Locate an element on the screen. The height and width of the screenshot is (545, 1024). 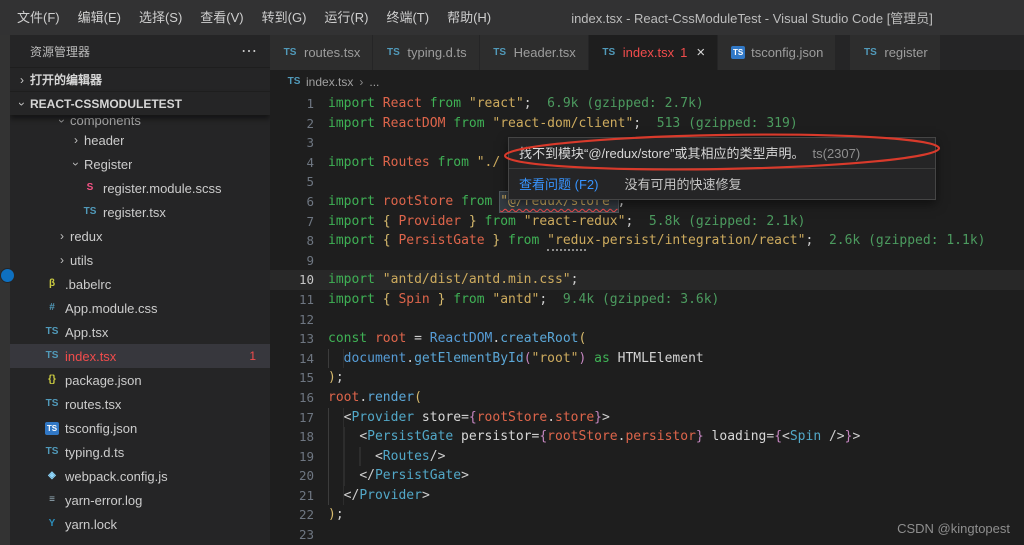
tab-typing.d.ts: TS typing.d.ts is located at coordinates (426, 52).